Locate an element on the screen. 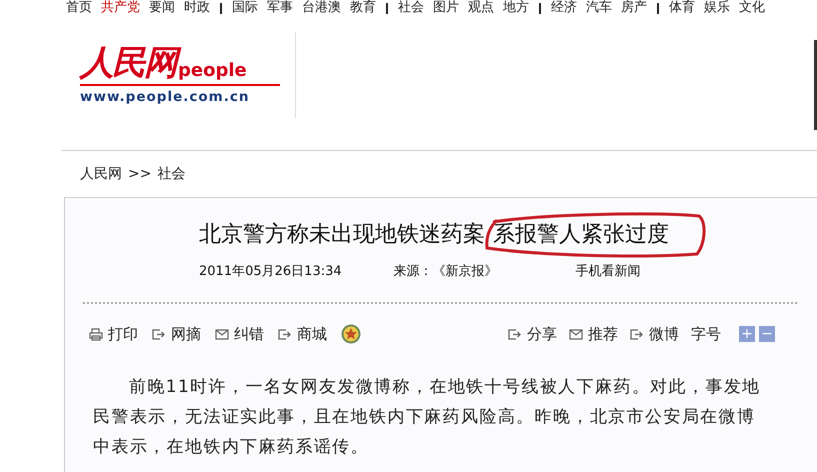 The width and height of the screenshot is (817, 472). nav-link: 首页 is located at coordinates (79, 8).